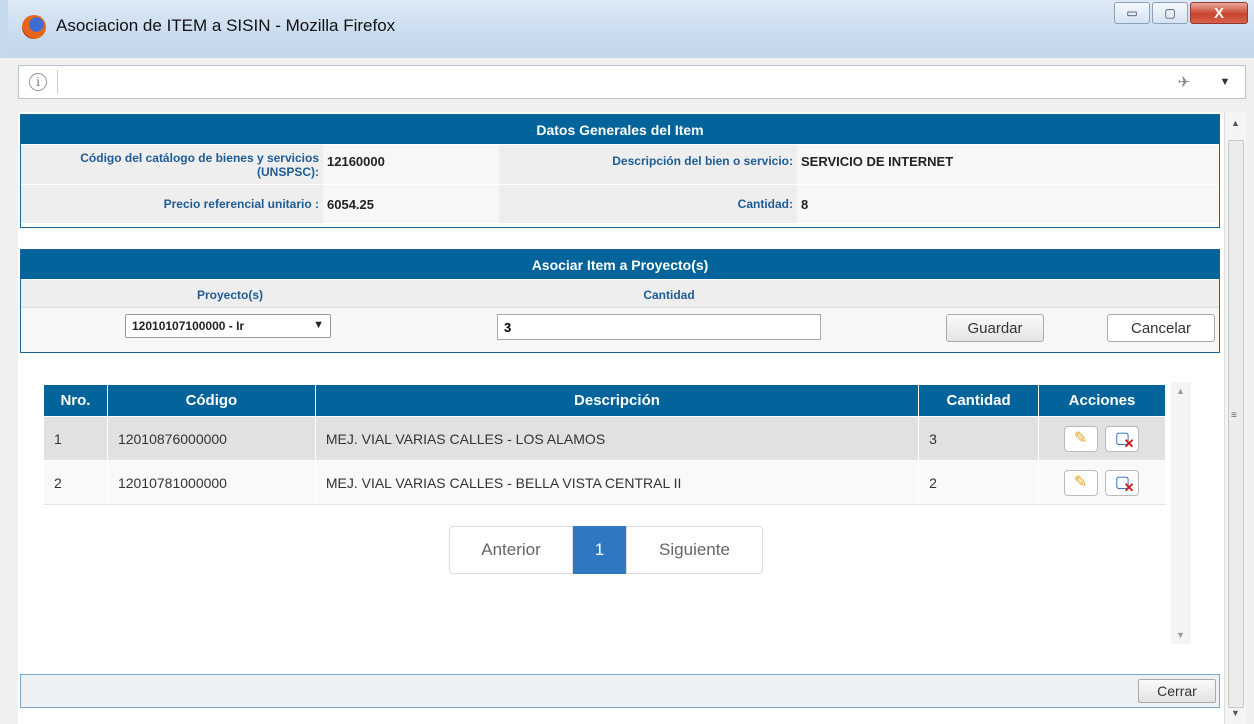 This screenshot has width=1254, height=724. I want to click on next-page-button: Siguiente, so click(694, 550).